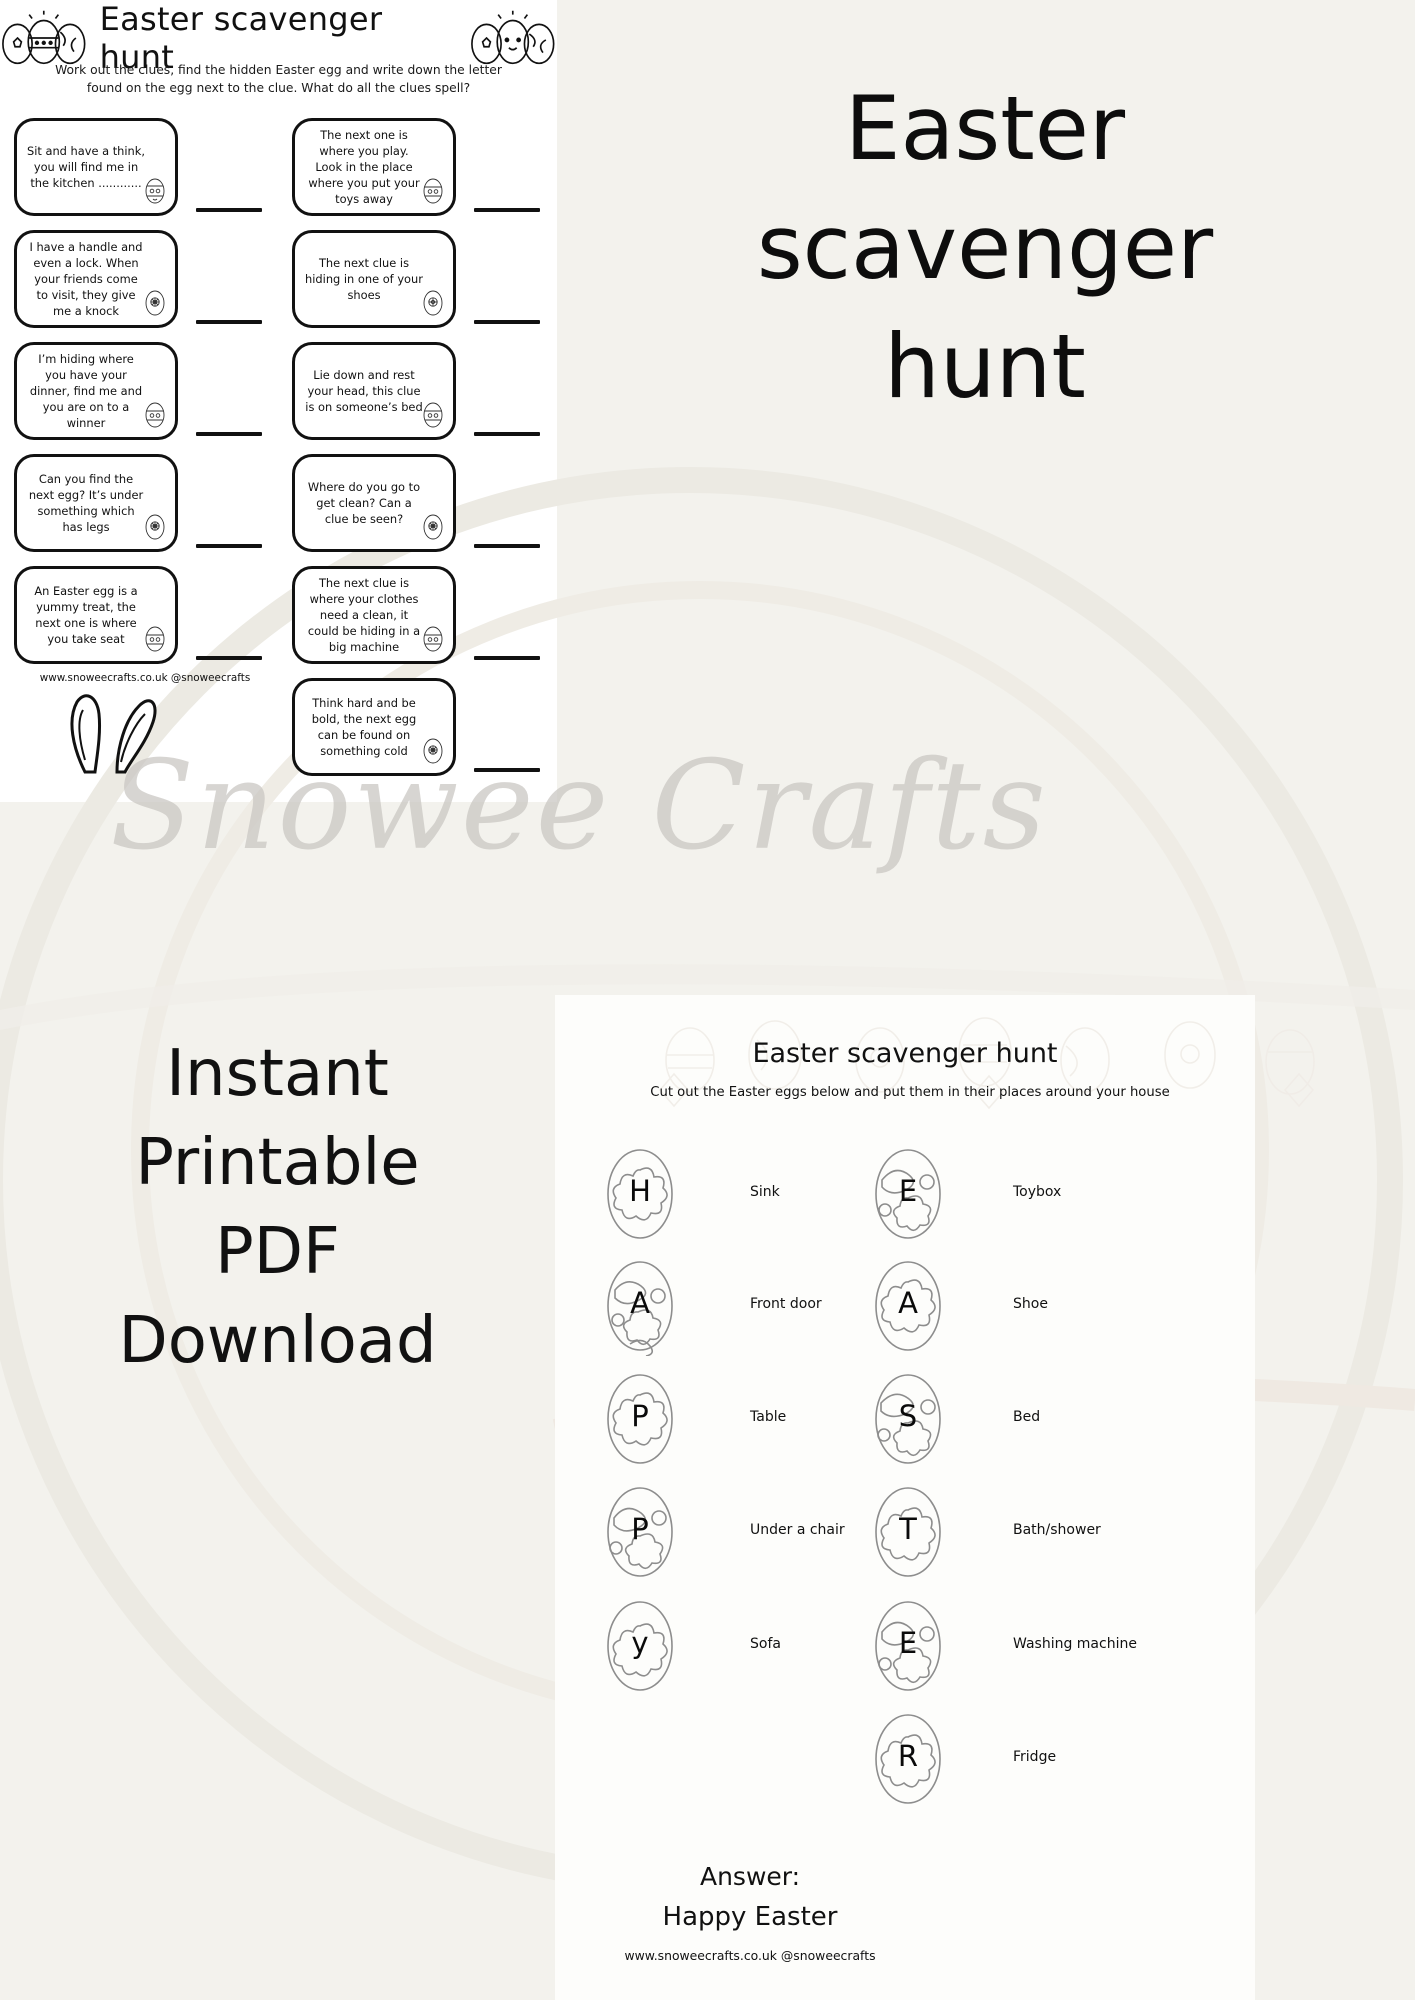  What do you see at coordinates (711, 1304) in the screenshot?
I see `egg-row: A Front door` at bounding box center [711, 1304].